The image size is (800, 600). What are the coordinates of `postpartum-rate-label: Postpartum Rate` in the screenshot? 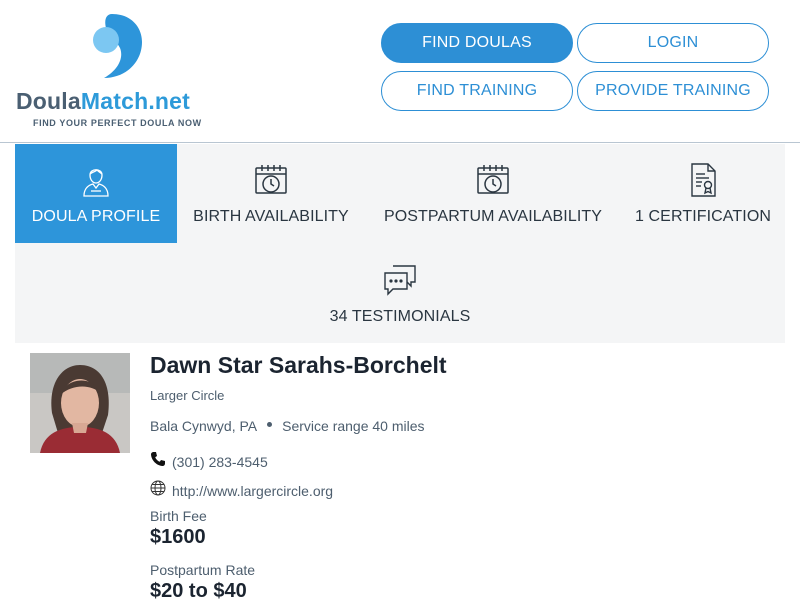 It's located at (203, 570).